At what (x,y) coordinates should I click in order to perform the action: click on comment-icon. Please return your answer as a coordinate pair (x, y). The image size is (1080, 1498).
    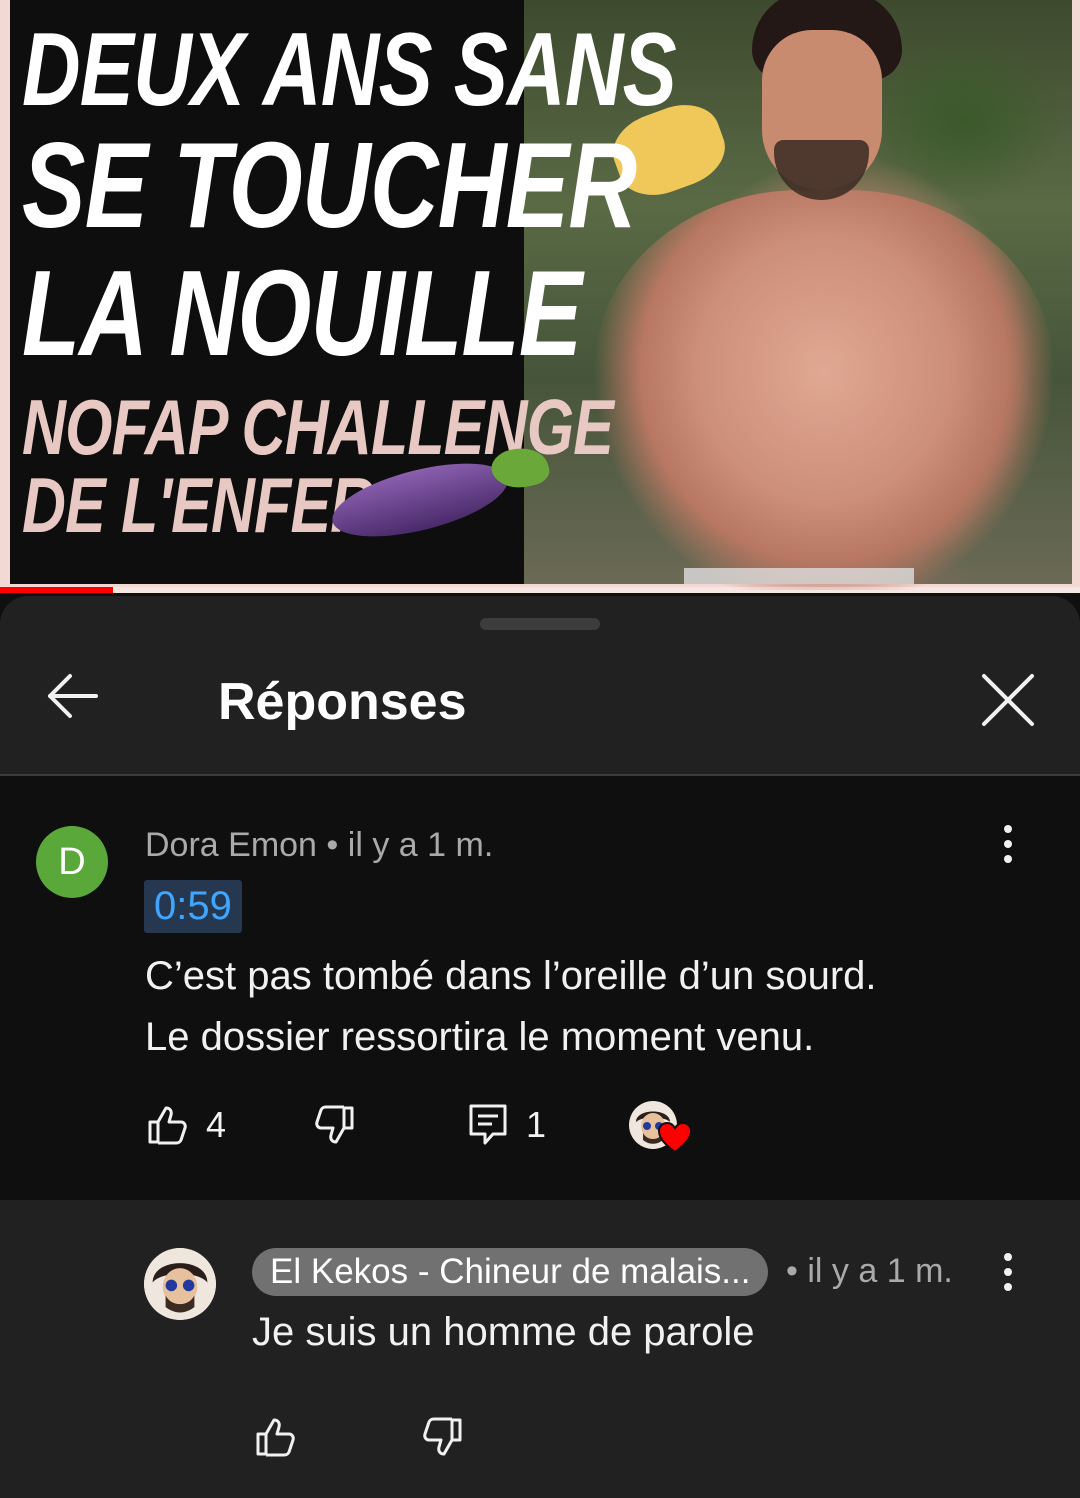
    Looking at the image, I should click on (488, 1124).